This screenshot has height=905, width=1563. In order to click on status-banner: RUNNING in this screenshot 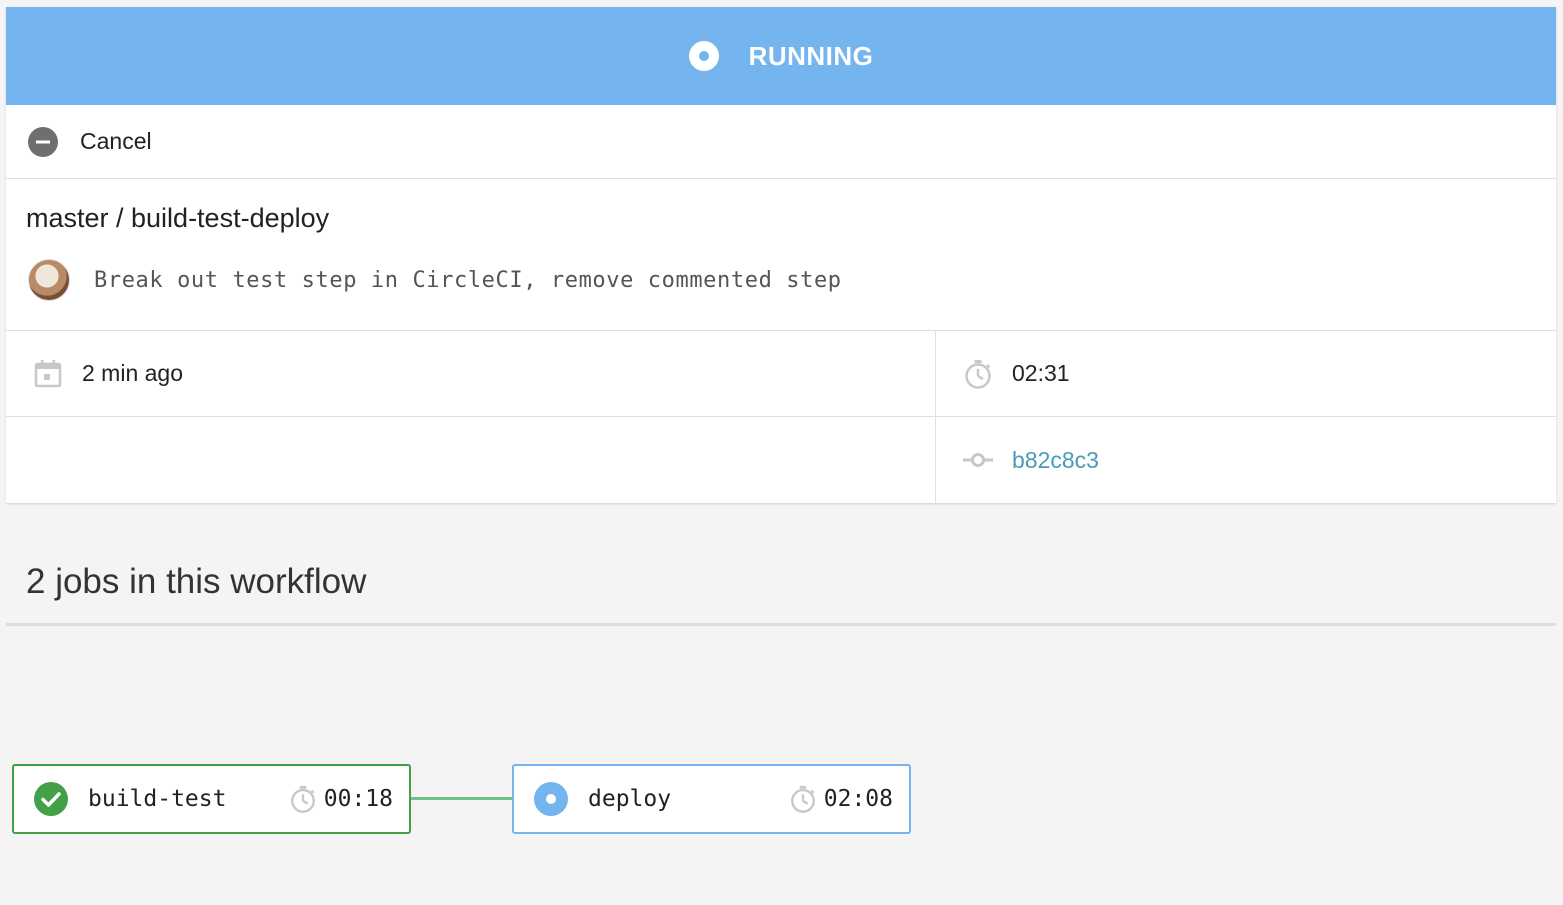, I will do `click(781, 56)`.